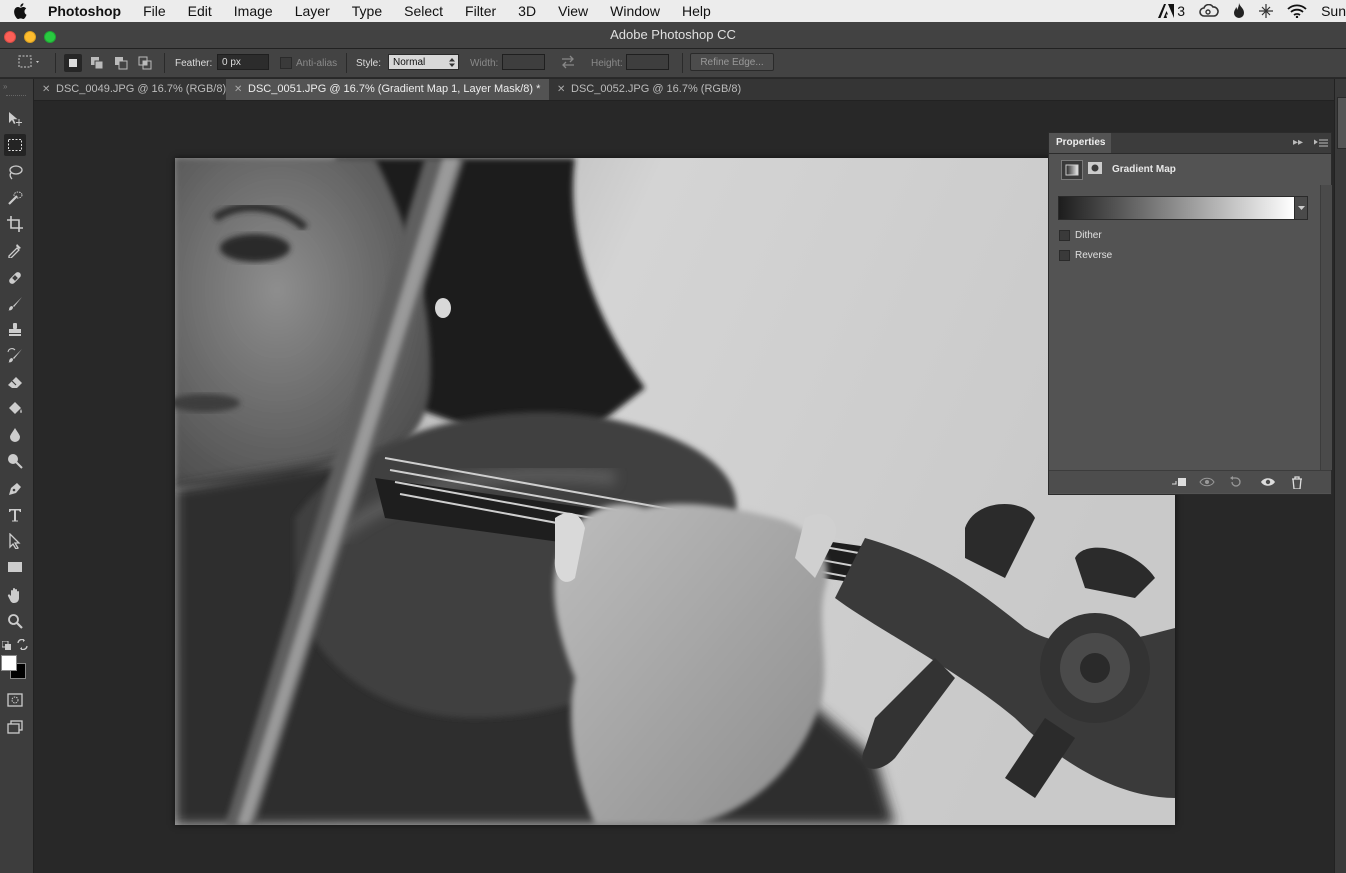 This screenshot has width=1346, height=873. Describe the element at coordinates (15, 145) in the screenshot. I see `rectangular-marquee-tool` at that location.